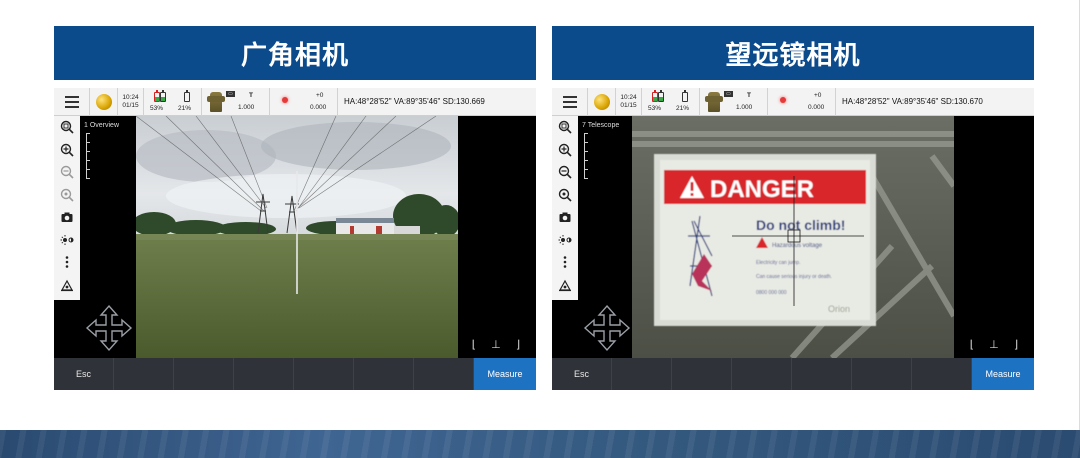 The height and width of the screenshot is (458, 1080). What do you see at coordinates (102, 125) in the screenshot?
I see `view-label: 1 Overview` at bounding box center [102, 125].